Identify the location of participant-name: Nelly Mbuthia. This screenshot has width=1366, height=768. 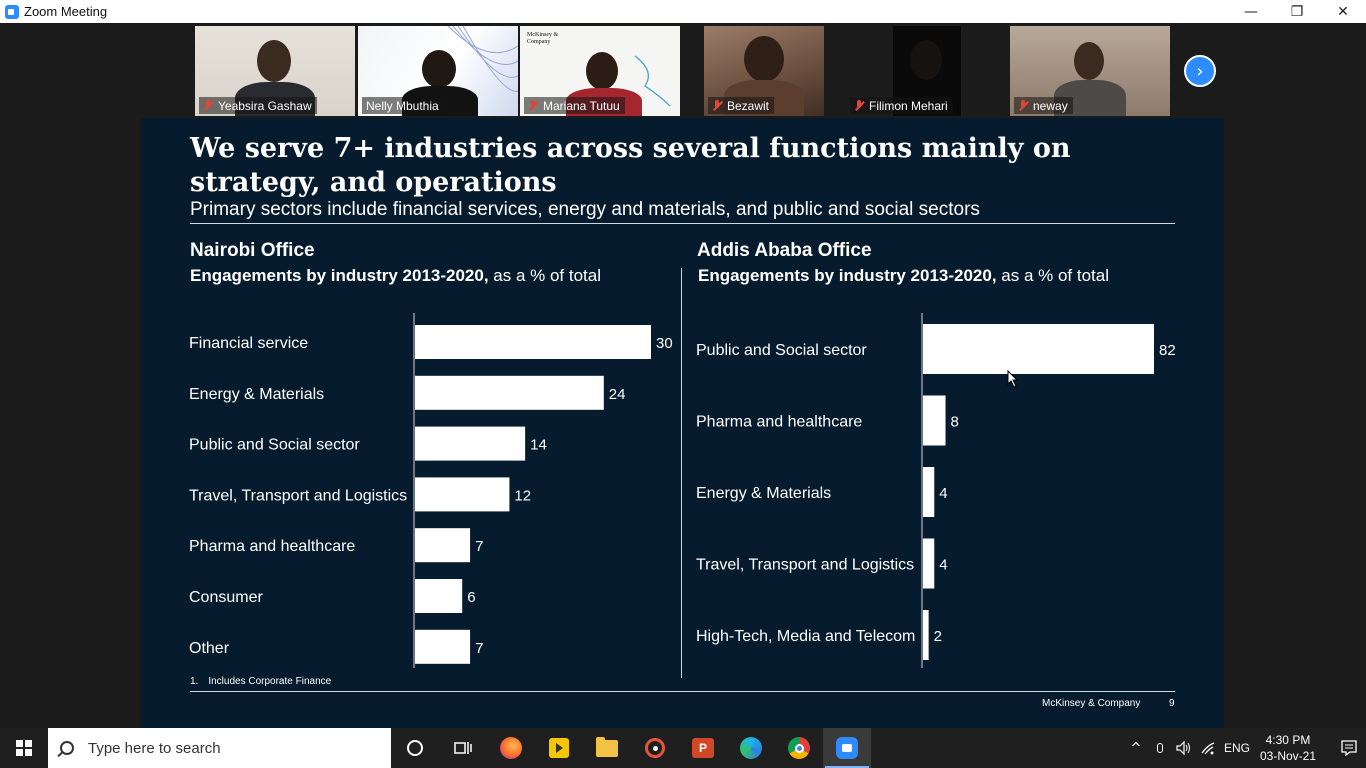
(402, 105).